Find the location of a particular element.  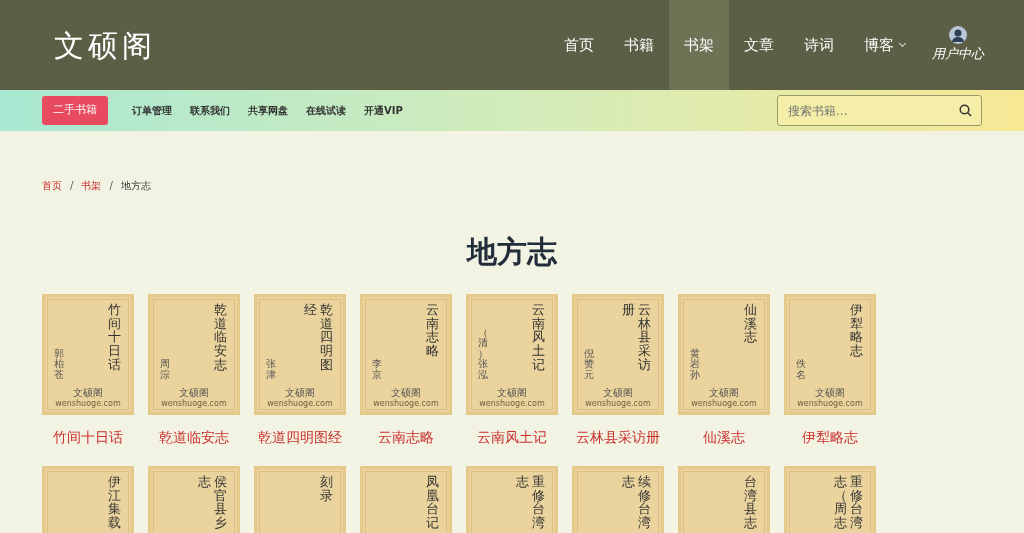

cover-author: 黄岩孙 is located at coordinates (695, 364).